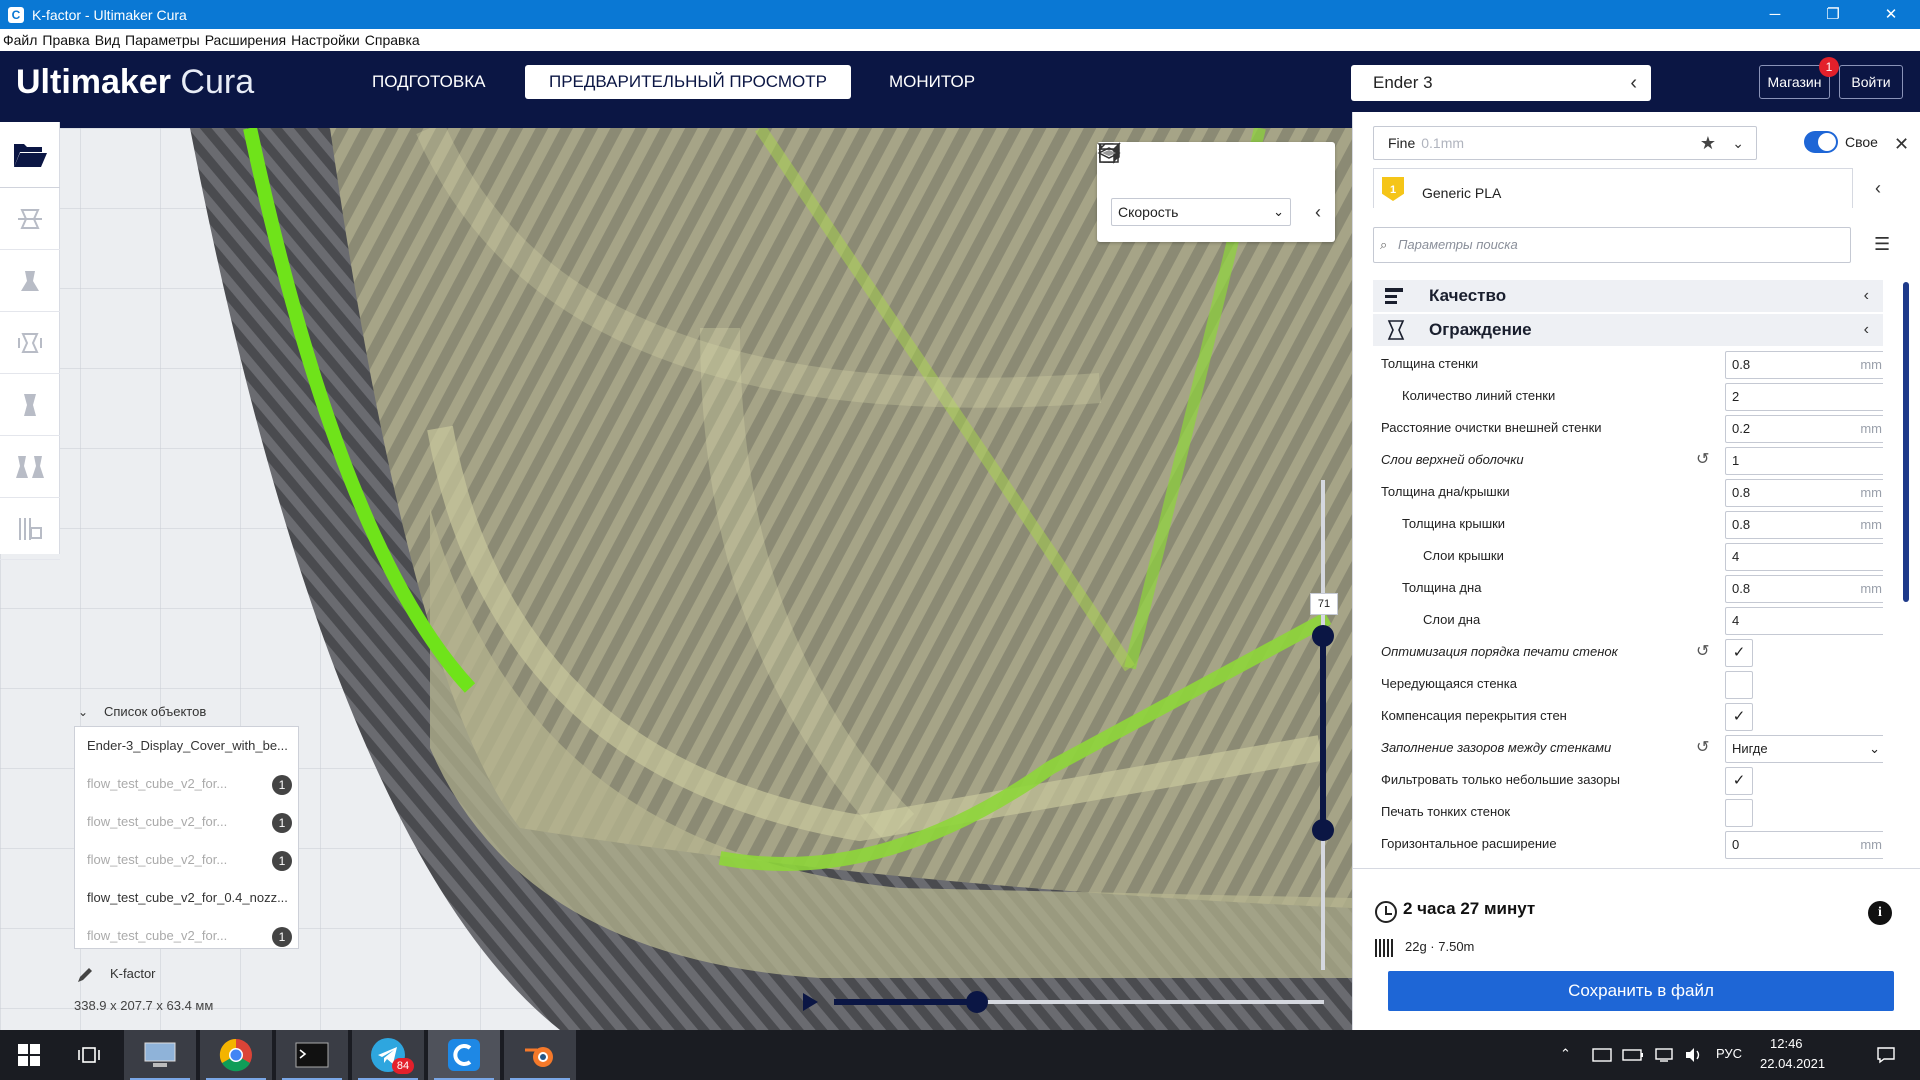 This screenshot has width=1920, height=1080. I want to click on taskbar-app-cura, so click(464, 1055).